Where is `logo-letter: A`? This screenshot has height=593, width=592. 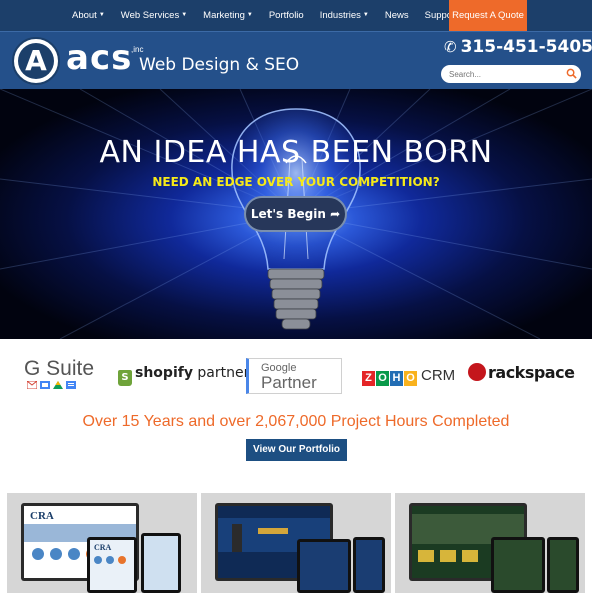 logo-letter: A is located at coordinates (36, 60).